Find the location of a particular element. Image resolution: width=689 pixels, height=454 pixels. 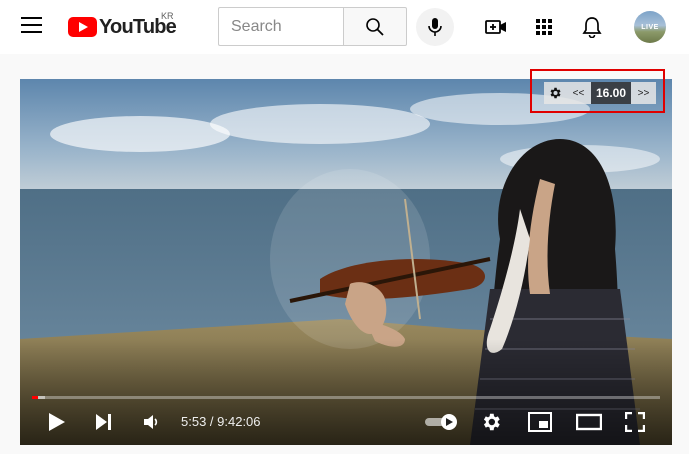

play-button is located at coordinates (57, 422).